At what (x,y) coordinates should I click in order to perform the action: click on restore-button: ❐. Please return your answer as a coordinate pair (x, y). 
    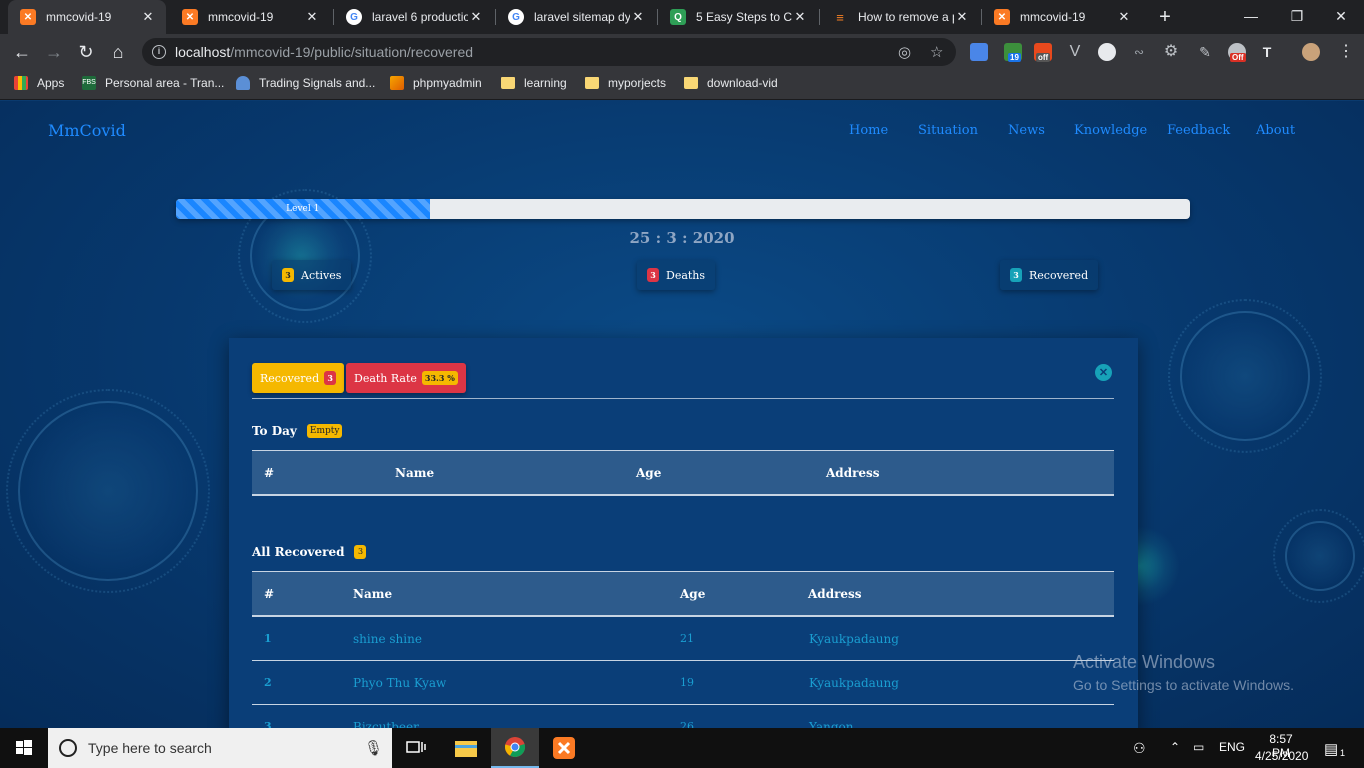
    Looking at the image, I should click on (1297, 17).